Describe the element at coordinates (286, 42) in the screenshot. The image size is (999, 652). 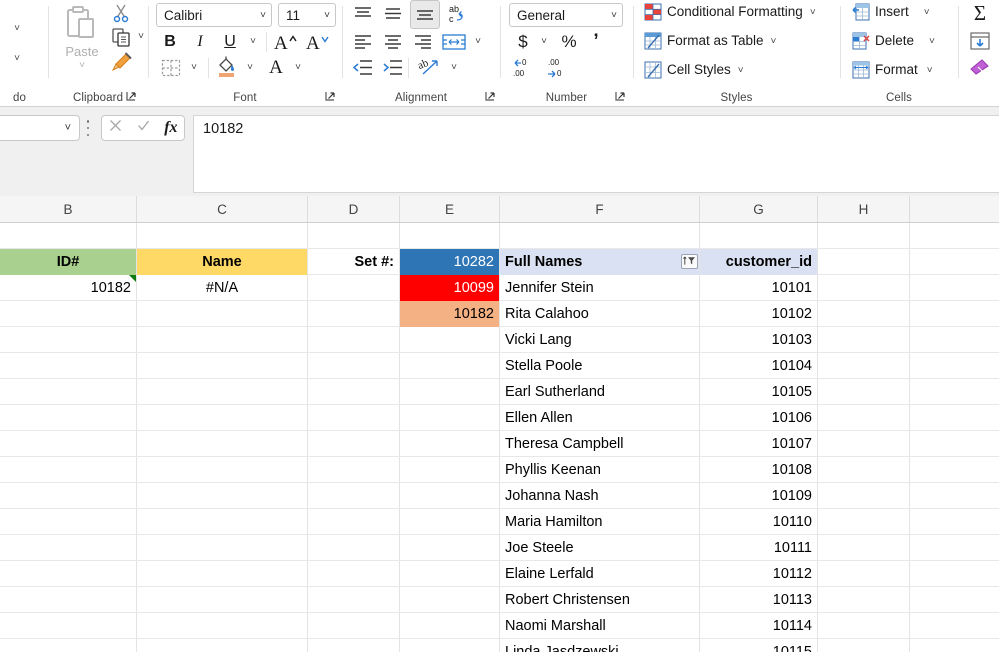
I see `grow-font-icon: A` at that location.